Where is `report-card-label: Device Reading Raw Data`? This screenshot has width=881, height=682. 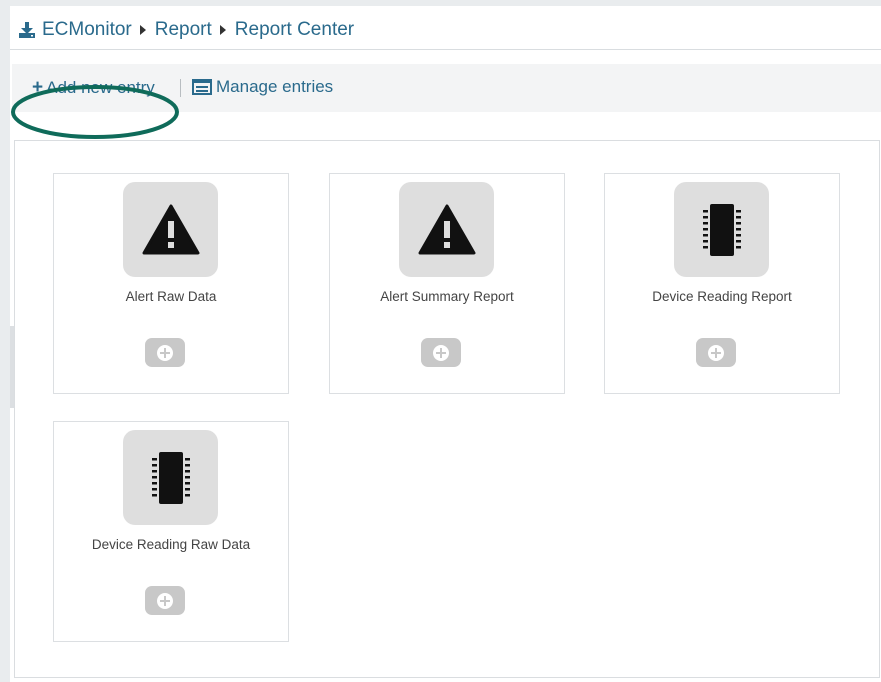
report-card-label: Device Reading Raw Data is located at coordinates (171, 544).